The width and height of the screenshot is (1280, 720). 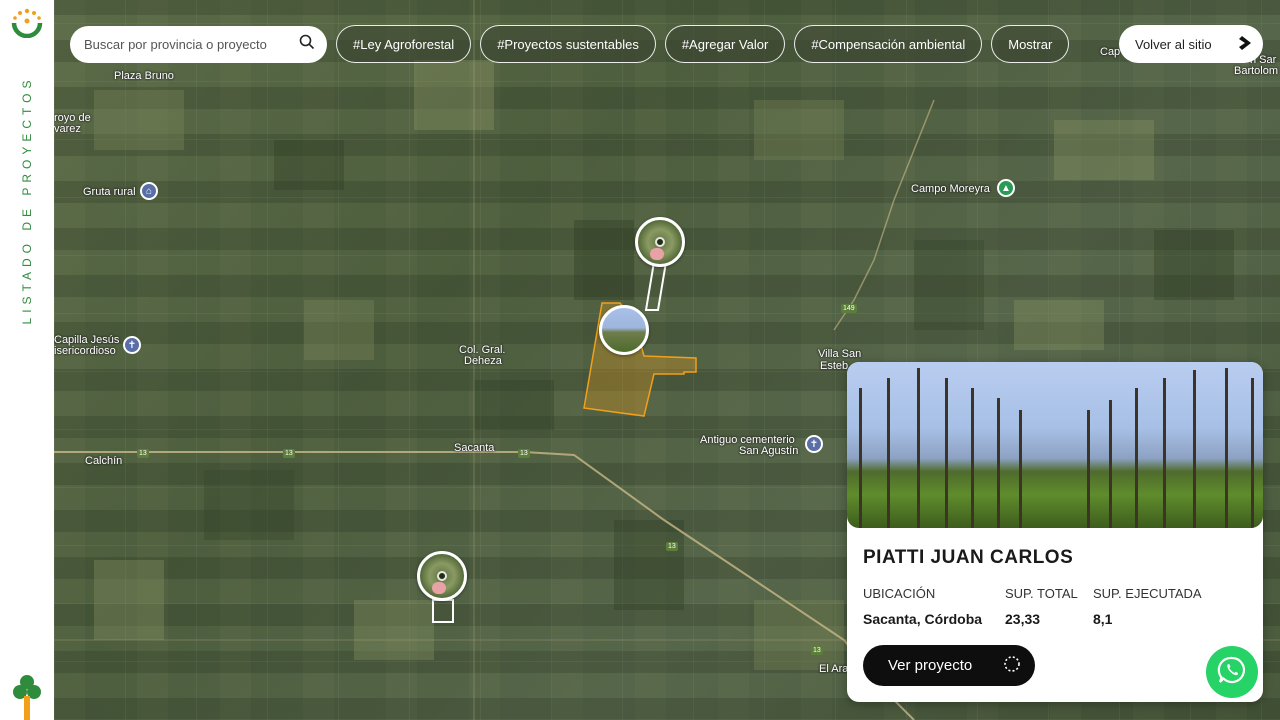 I want to click on place-label: Gruta rural, so click(x=109, y=192).